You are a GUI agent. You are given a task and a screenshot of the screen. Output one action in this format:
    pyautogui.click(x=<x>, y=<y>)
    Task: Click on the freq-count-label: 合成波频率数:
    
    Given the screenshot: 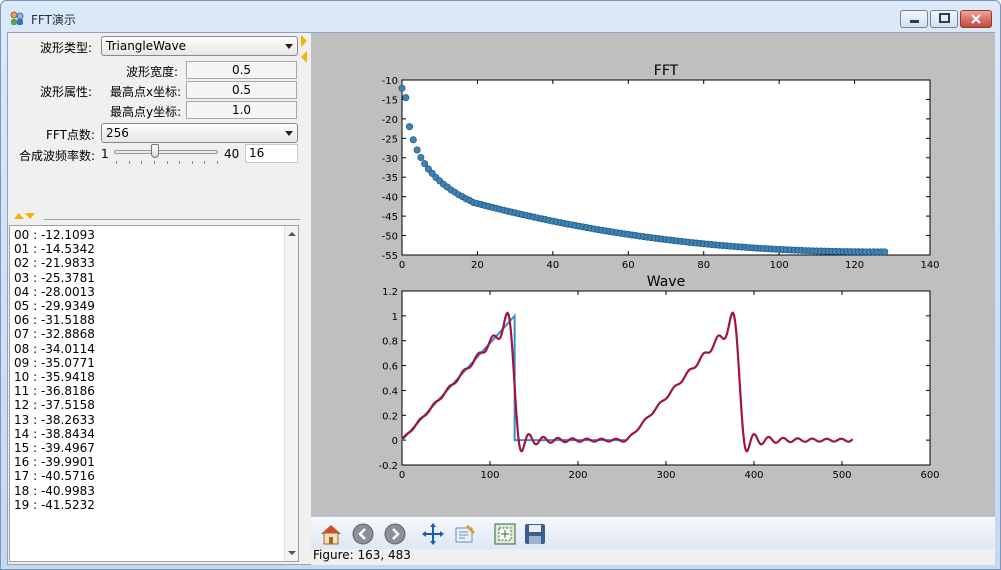 What is the action you would take?
    pyautogui.click(x=57, y=156)
    